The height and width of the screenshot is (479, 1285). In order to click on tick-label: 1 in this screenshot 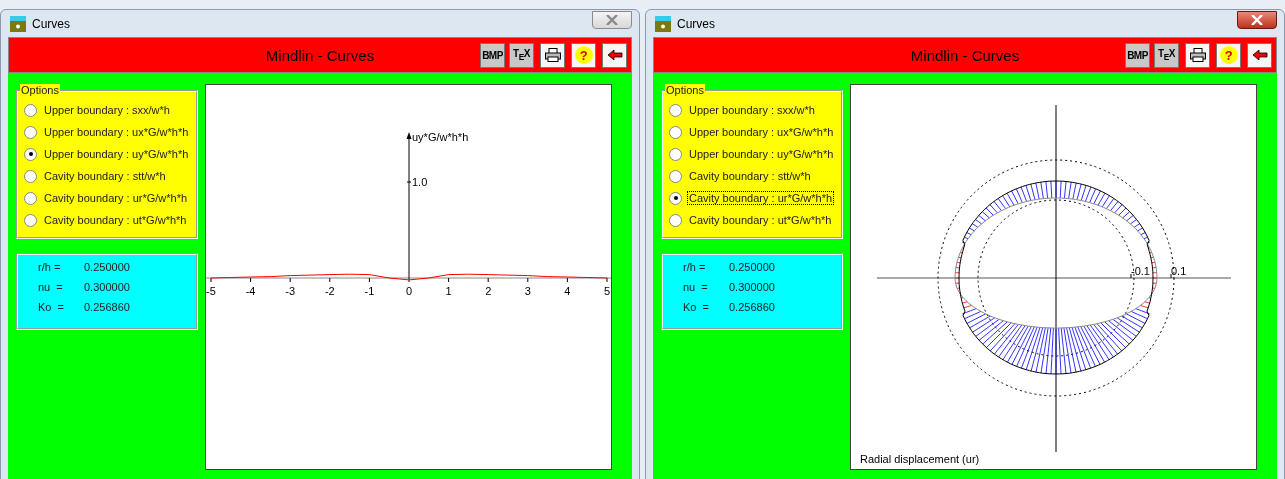, I will do `click(448, 291)`.